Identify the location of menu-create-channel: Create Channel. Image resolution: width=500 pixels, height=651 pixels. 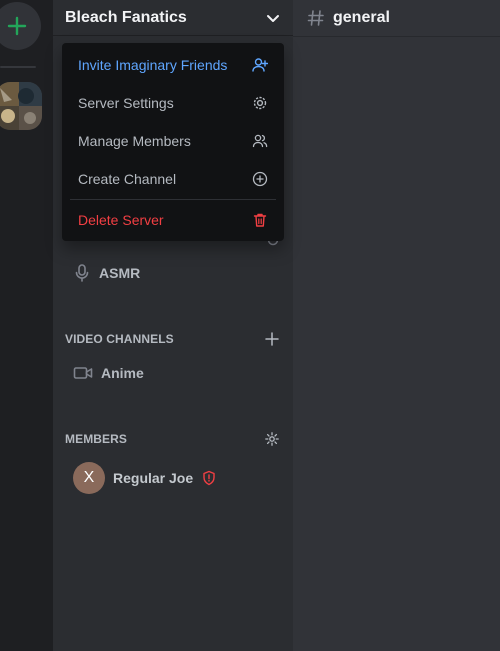
(173, 179).